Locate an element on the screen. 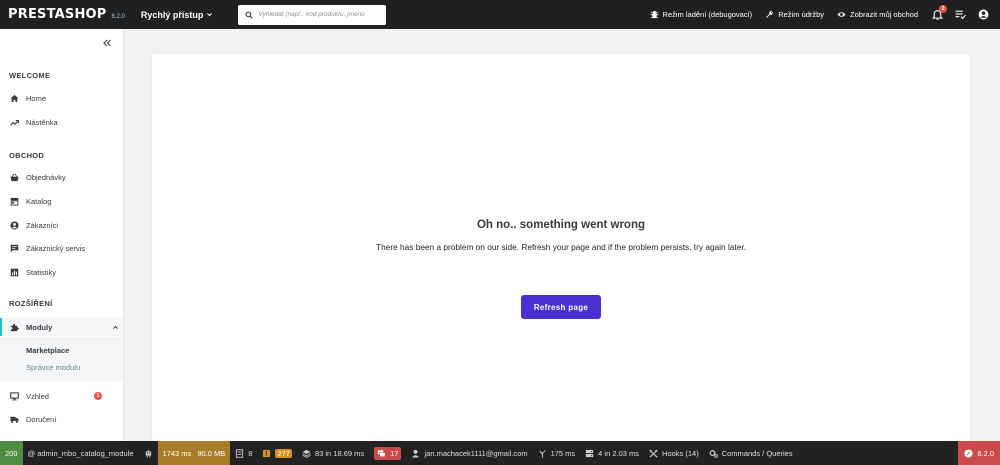 The image size is (1000, 465). sidebar-item-label: Doručení is located at coordinates (41, 419).